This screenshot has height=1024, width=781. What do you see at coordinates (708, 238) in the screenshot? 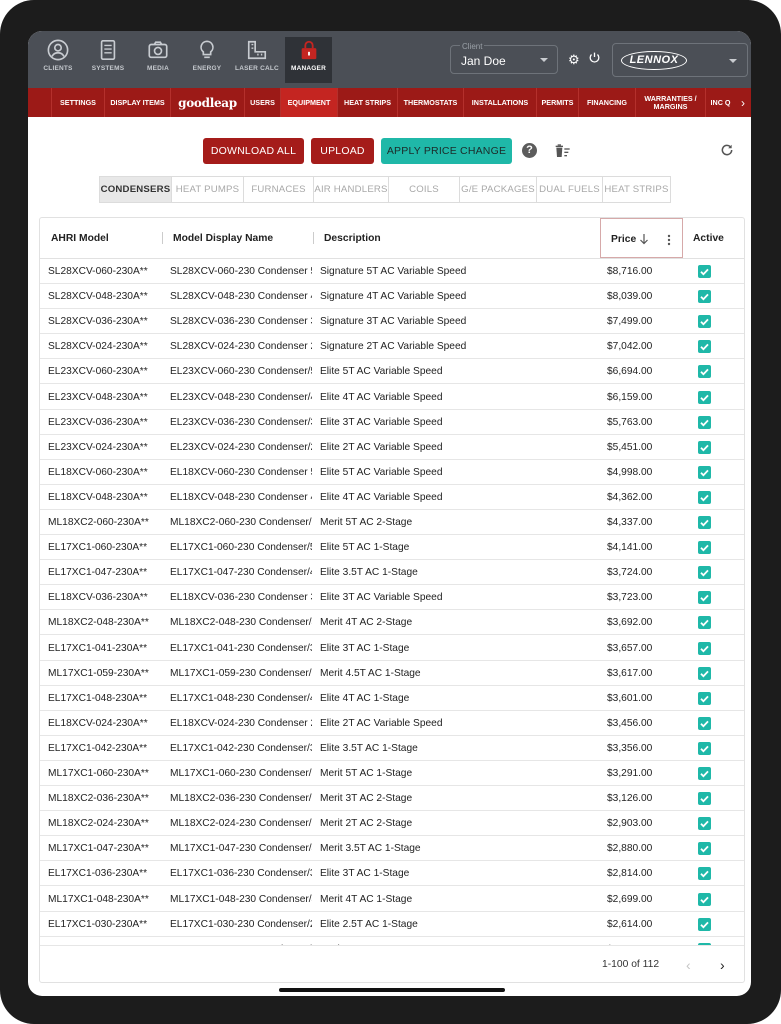
I see `header-active: Active` at bounding box center [708, 238].